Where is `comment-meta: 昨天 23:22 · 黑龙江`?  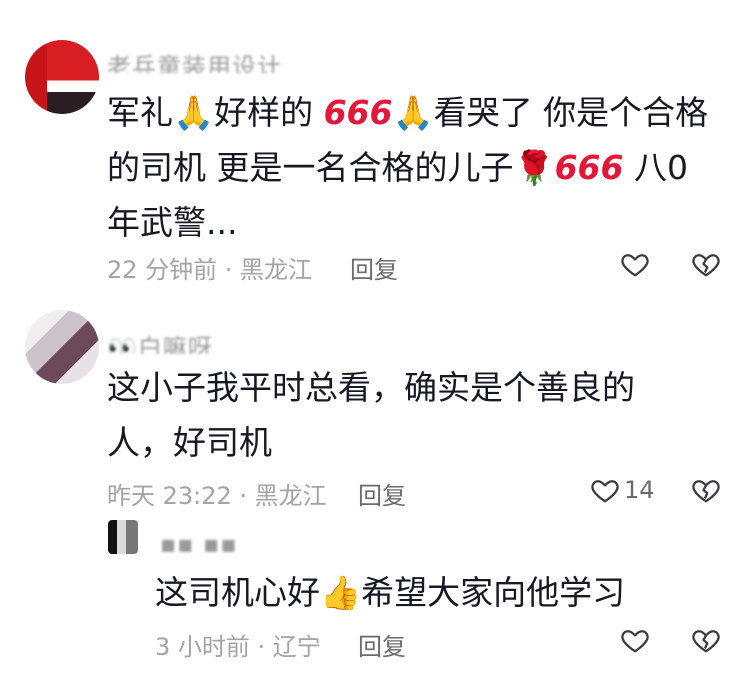
comment-meta: 昨天 23:22 · 黑龙江 is located at coordinates (217, 496).